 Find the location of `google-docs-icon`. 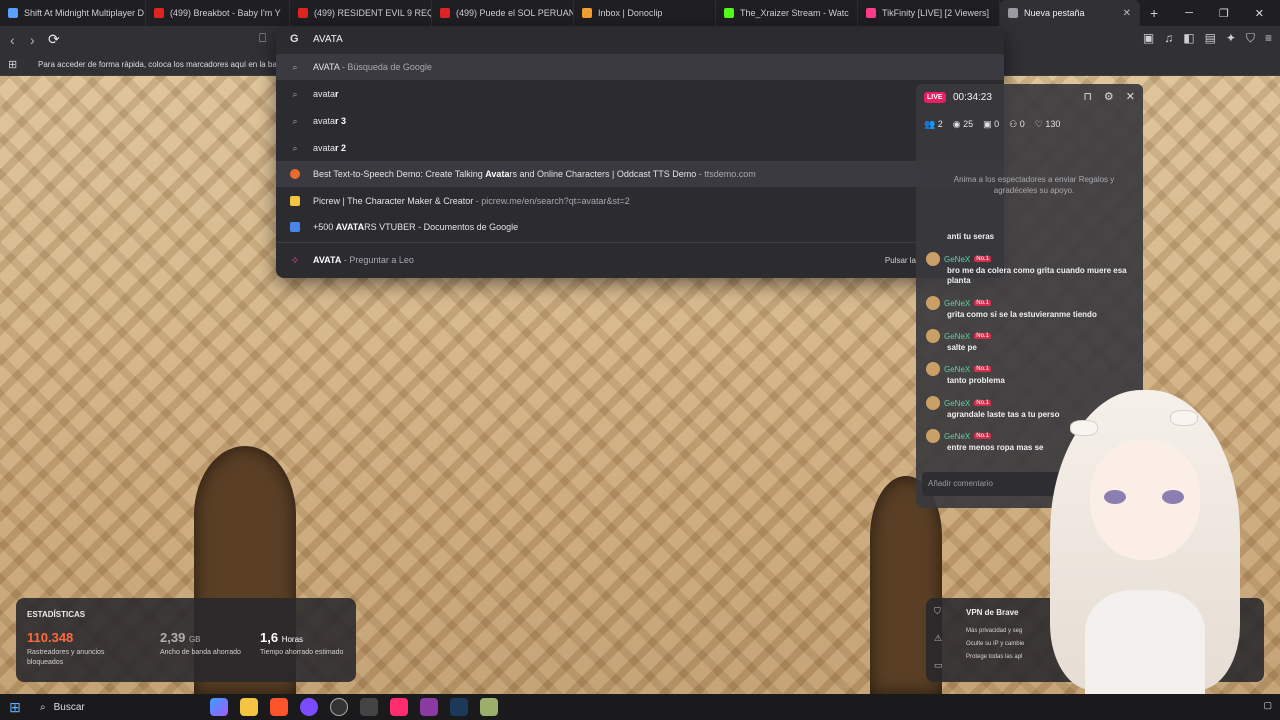

google-docs-icon is located at coordinates (295, 227).